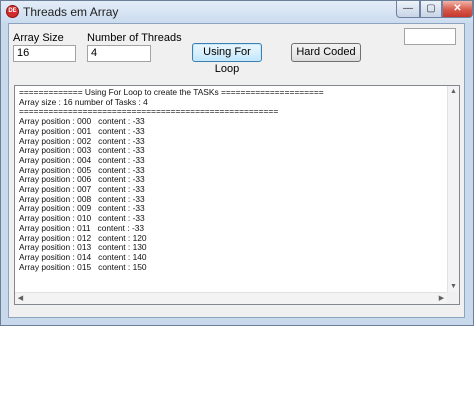 The width and height of the screenshot is (474, 401). I want to click on scroll-up-arrow-icon: ▲, so click(453, 91).